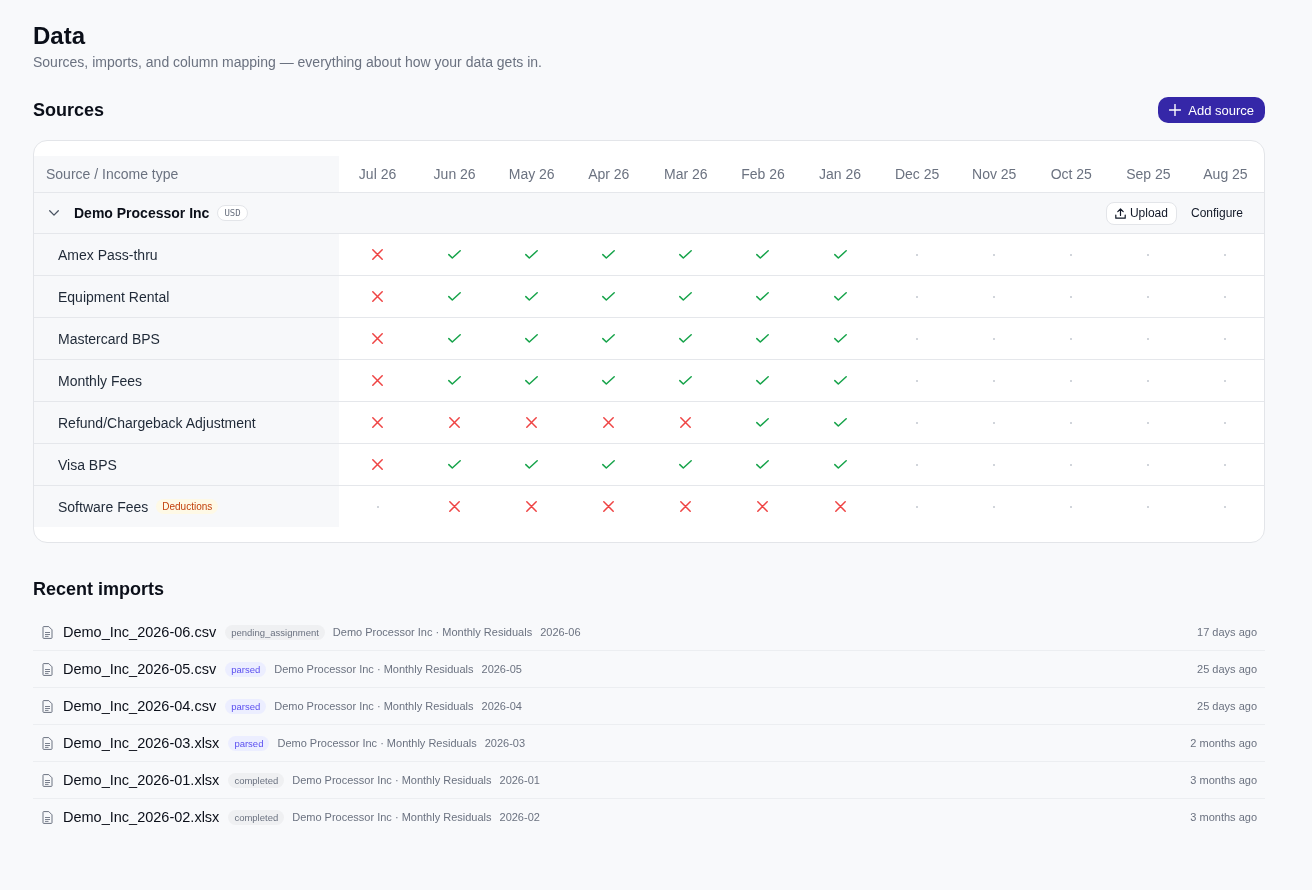  What do you see at coordinates (763, 174) in the screenshot?
I see `column-header: Feb 26` at bounding box center [763, 174].